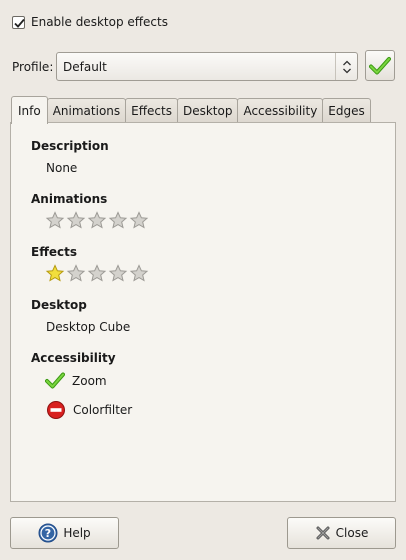 Image resolution: width=406 pixels, height=560 pixels. Describe the element at coordinates (62, 168) in the screenshot. I see `description-value: None` at that location.